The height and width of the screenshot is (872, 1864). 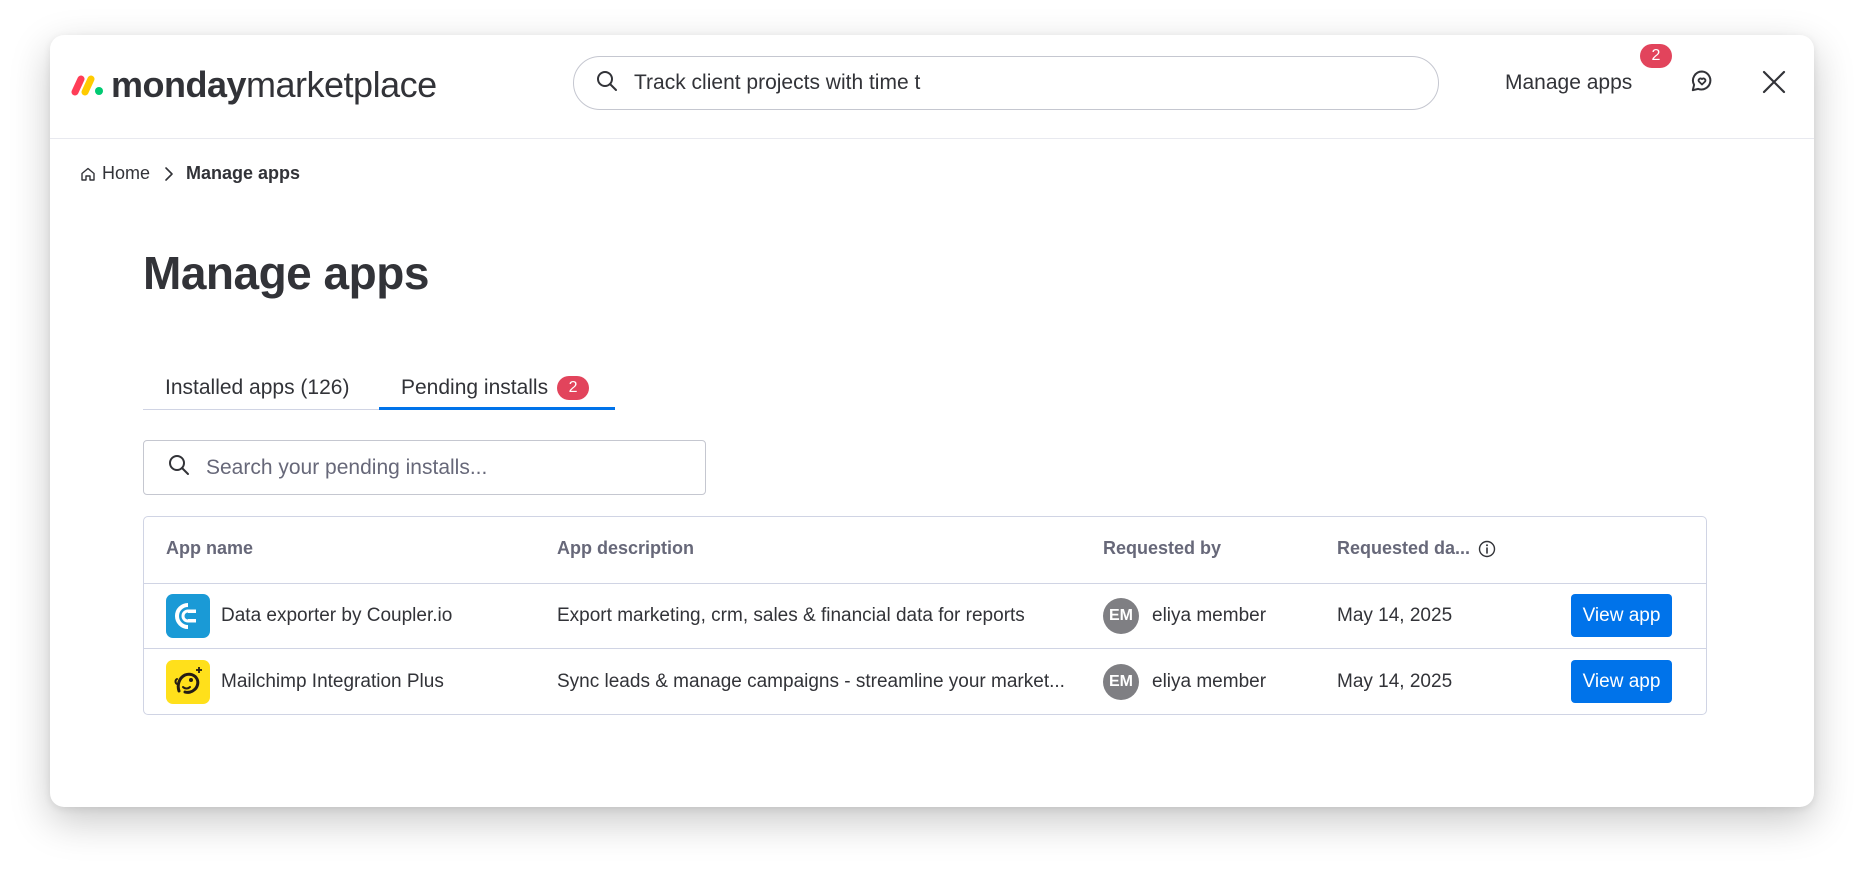 I want to click on column-header-description: App description, so click(x=626, y=548).